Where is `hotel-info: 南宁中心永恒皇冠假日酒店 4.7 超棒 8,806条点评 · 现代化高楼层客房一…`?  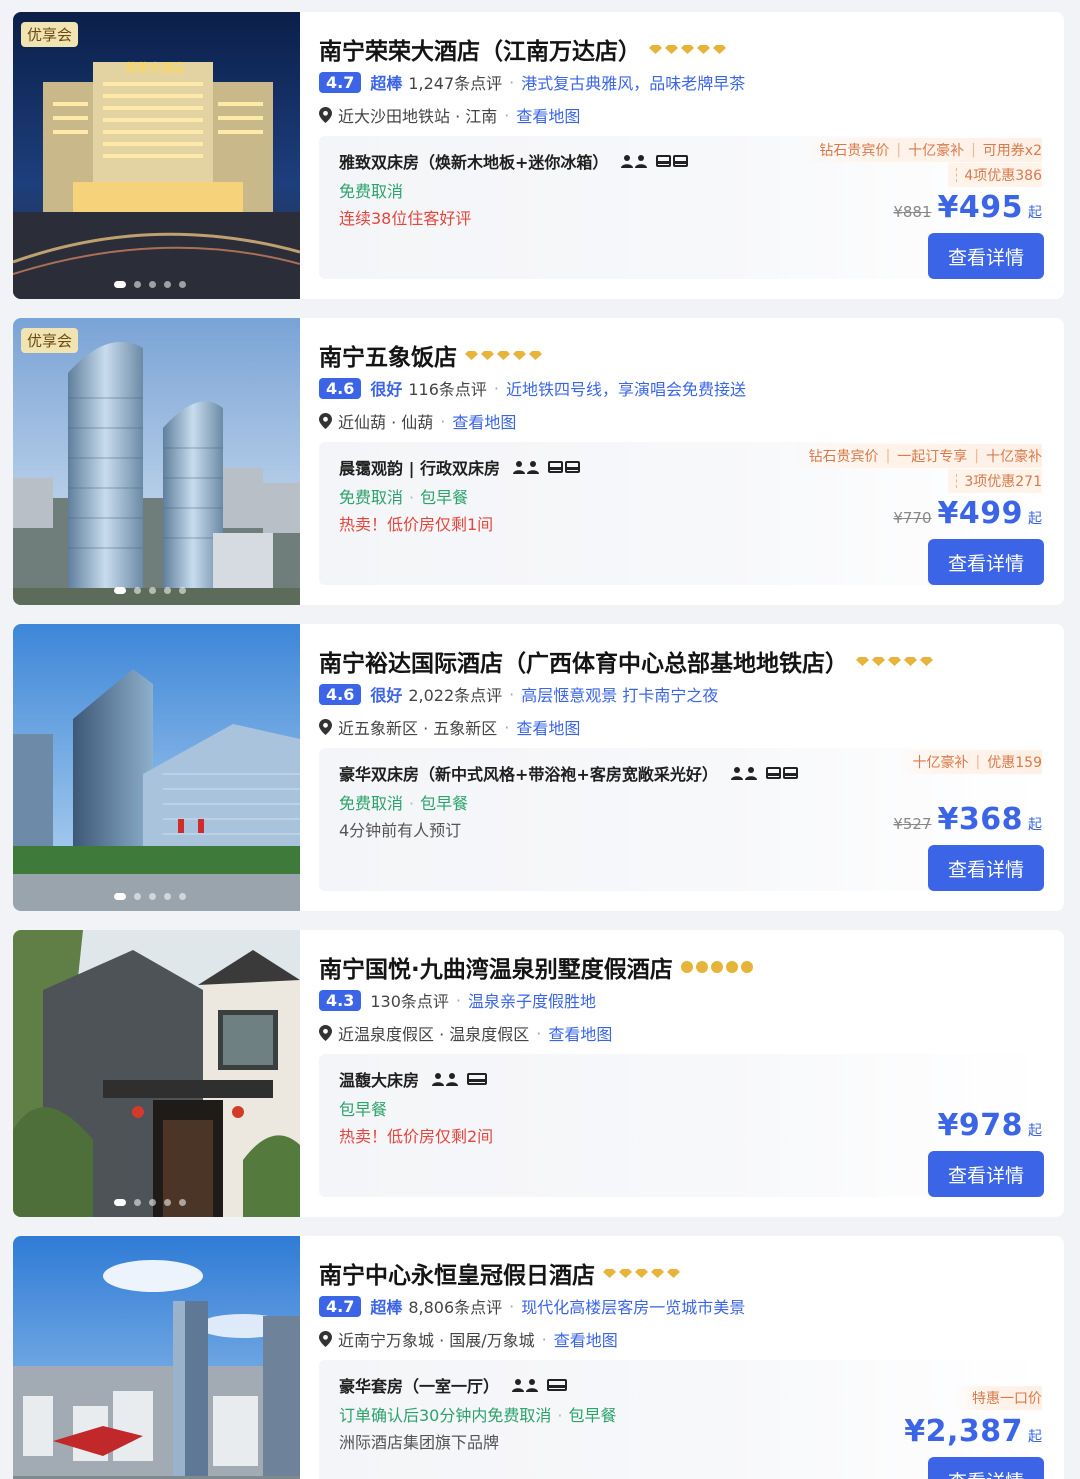
hotel-info: 南宁中心永恒皇冠假日酒店 4.7 超棒 8,806条点评 · 现代化高楼层客房一… is located at coordinates (691, 1357).